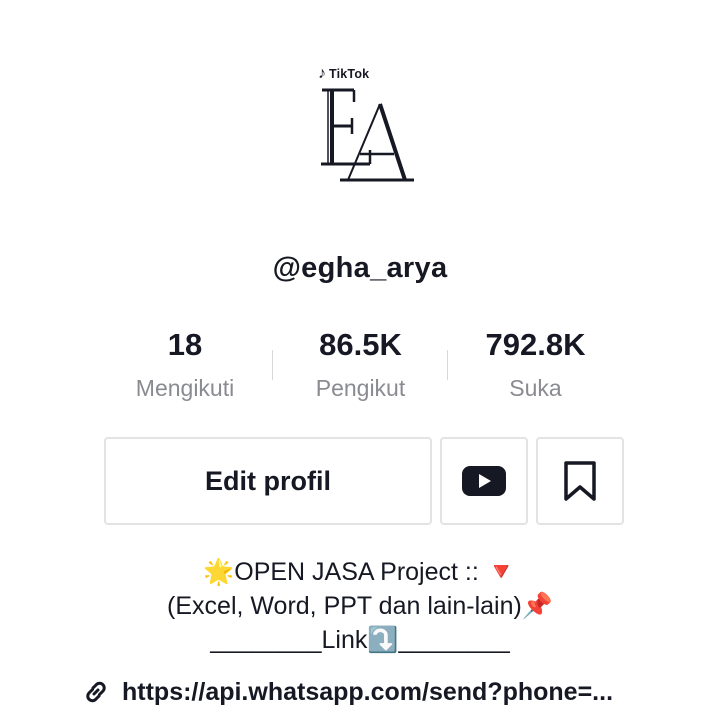 The width and height of the screenshot is (720, 720). Describe the element at coordinates (360, 572) in the screenshot. I see `bio-line: 🌟OPEN JASA Project :: 🔻` at that location.